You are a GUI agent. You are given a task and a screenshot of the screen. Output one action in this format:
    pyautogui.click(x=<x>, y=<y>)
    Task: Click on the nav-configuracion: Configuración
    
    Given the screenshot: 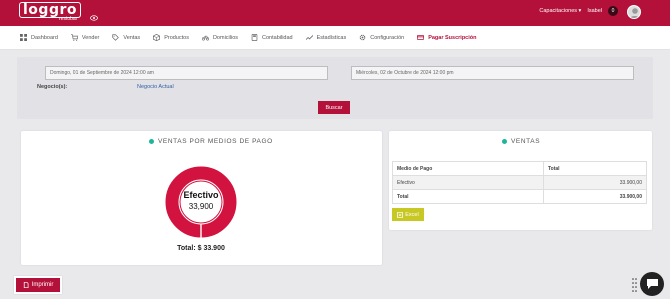 What is the action you would take?
    pyautogui.click(x=381, y=37)
    